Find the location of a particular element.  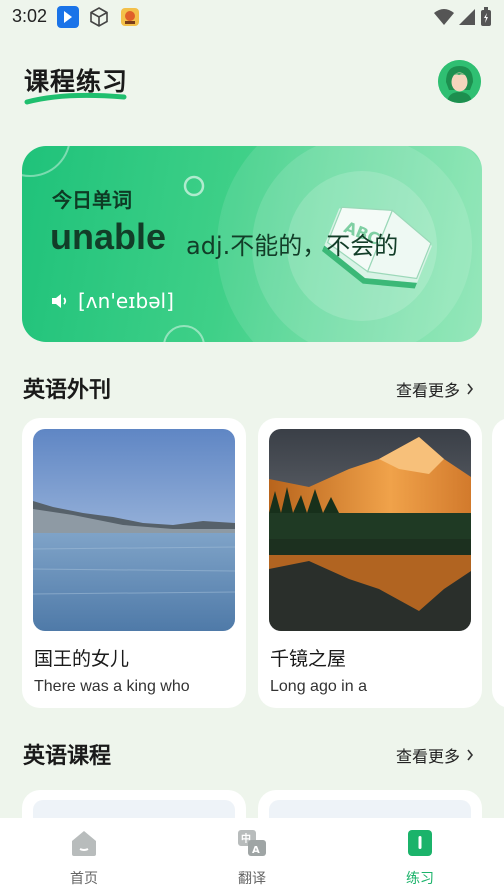

courses-more-link: 查看更多 is located at coordinates (435, 755).